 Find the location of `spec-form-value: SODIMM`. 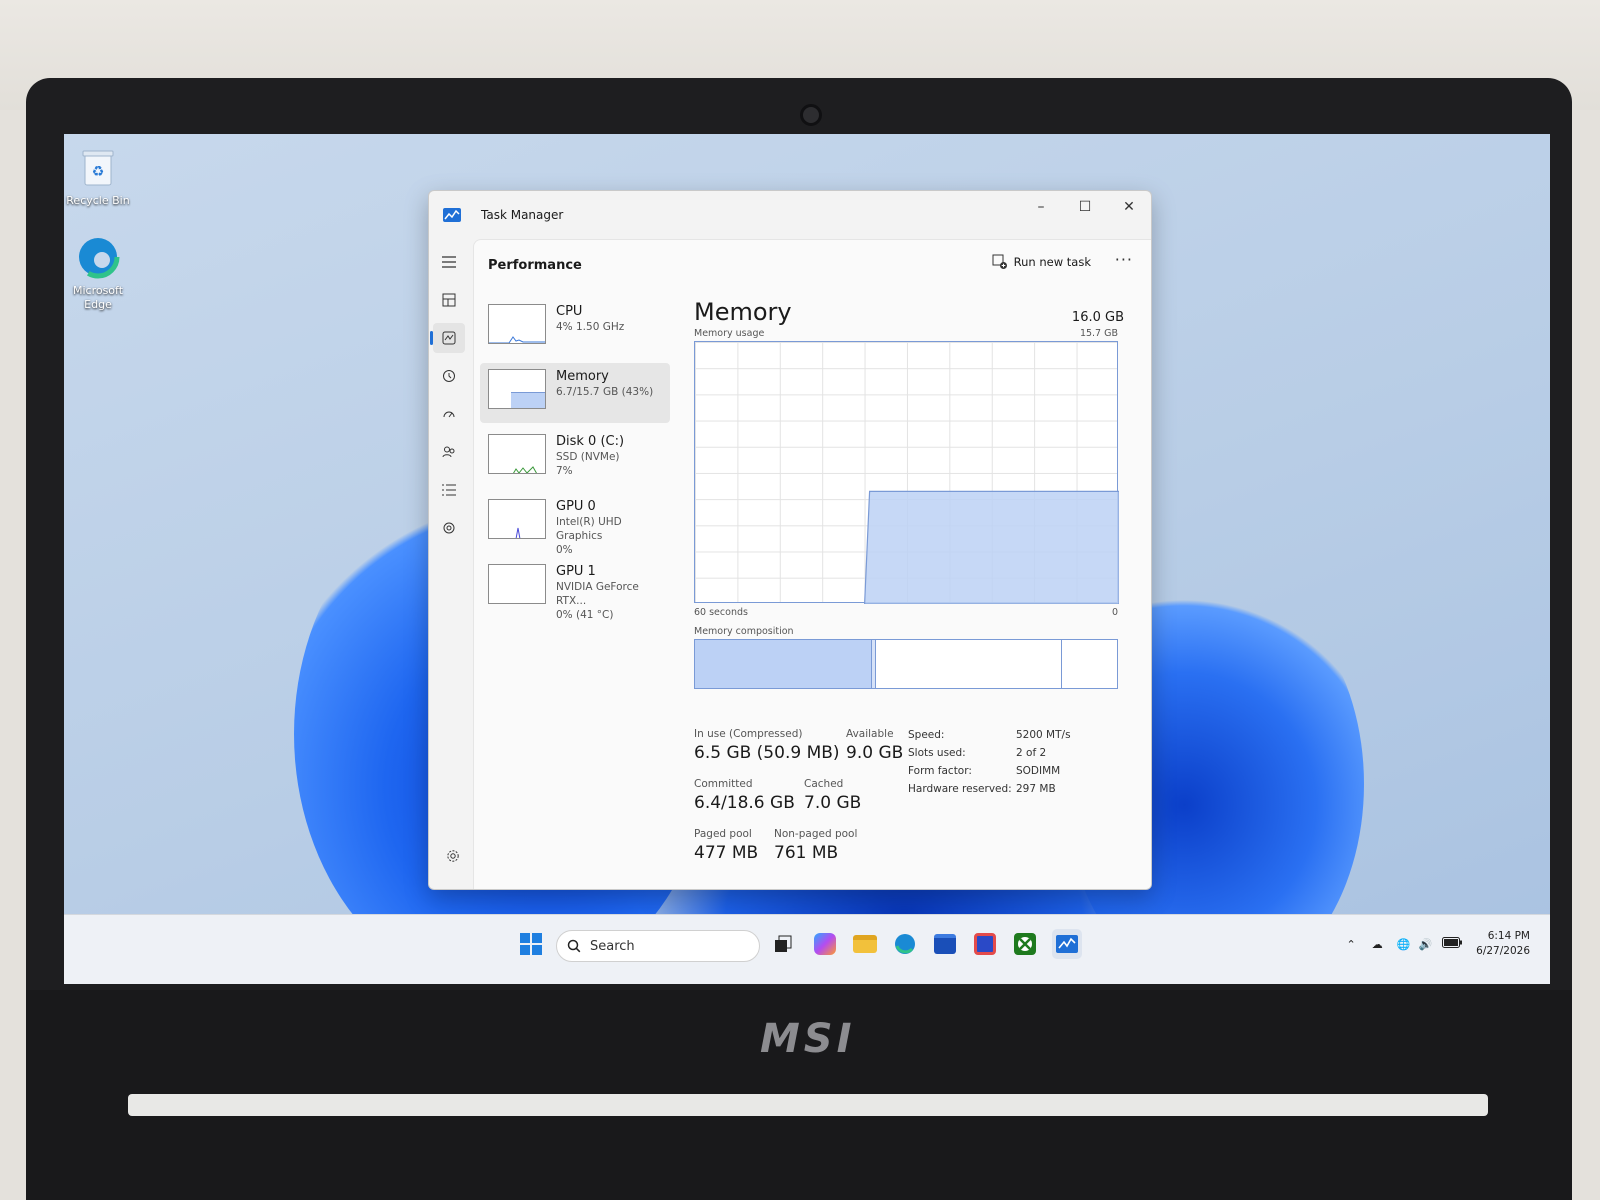

spec-form-value: SODIMM is located at coordinates (1038, 771).